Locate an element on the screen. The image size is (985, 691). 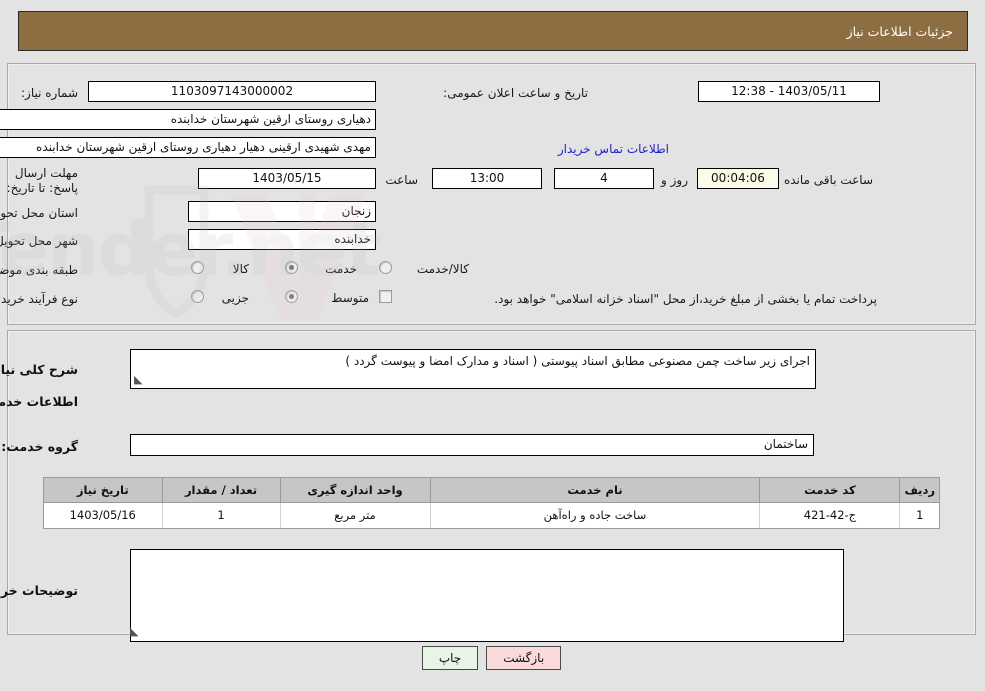
print-button: چاپ is located at coordinates (451, 658).